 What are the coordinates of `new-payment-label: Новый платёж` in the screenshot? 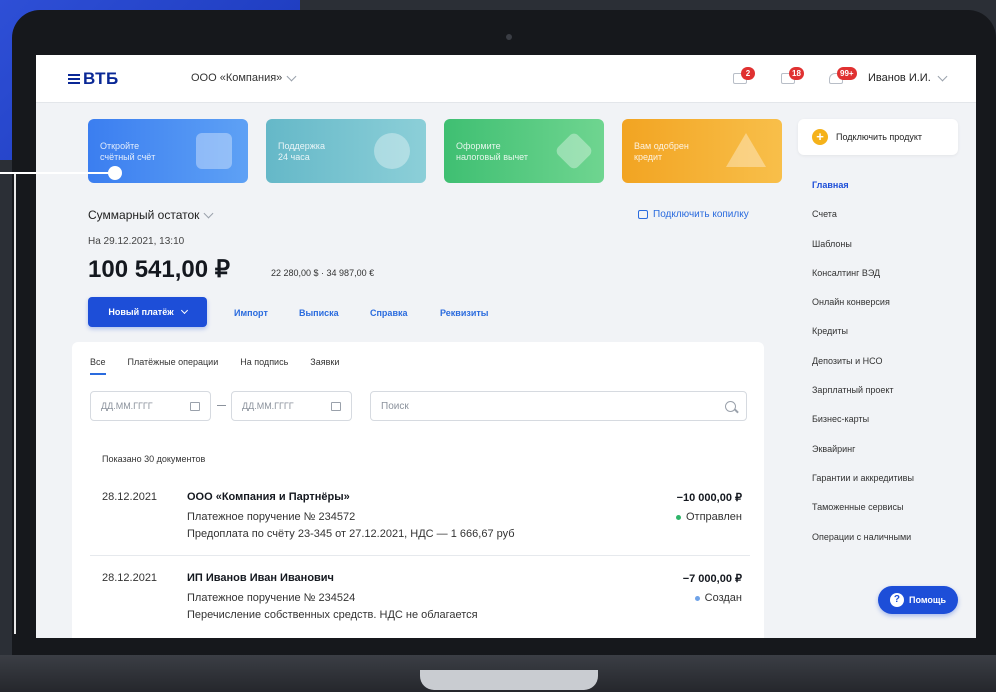 It's located at (141, 312).